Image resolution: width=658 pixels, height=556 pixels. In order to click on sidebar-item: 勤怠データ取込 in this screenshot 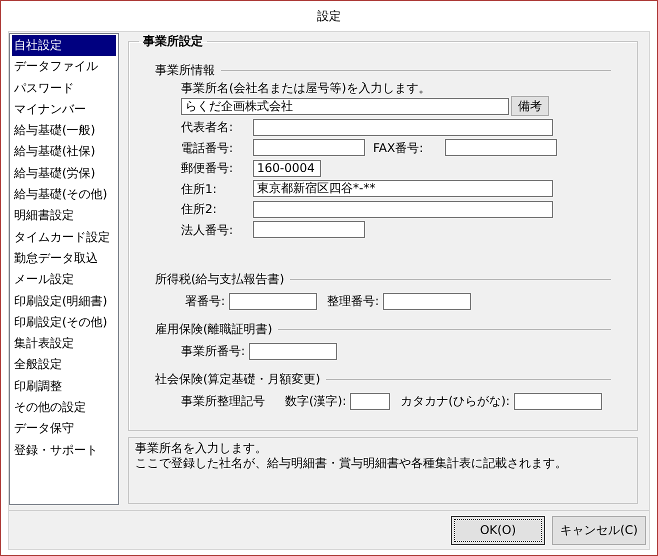, I will do `click(64, 259)`.